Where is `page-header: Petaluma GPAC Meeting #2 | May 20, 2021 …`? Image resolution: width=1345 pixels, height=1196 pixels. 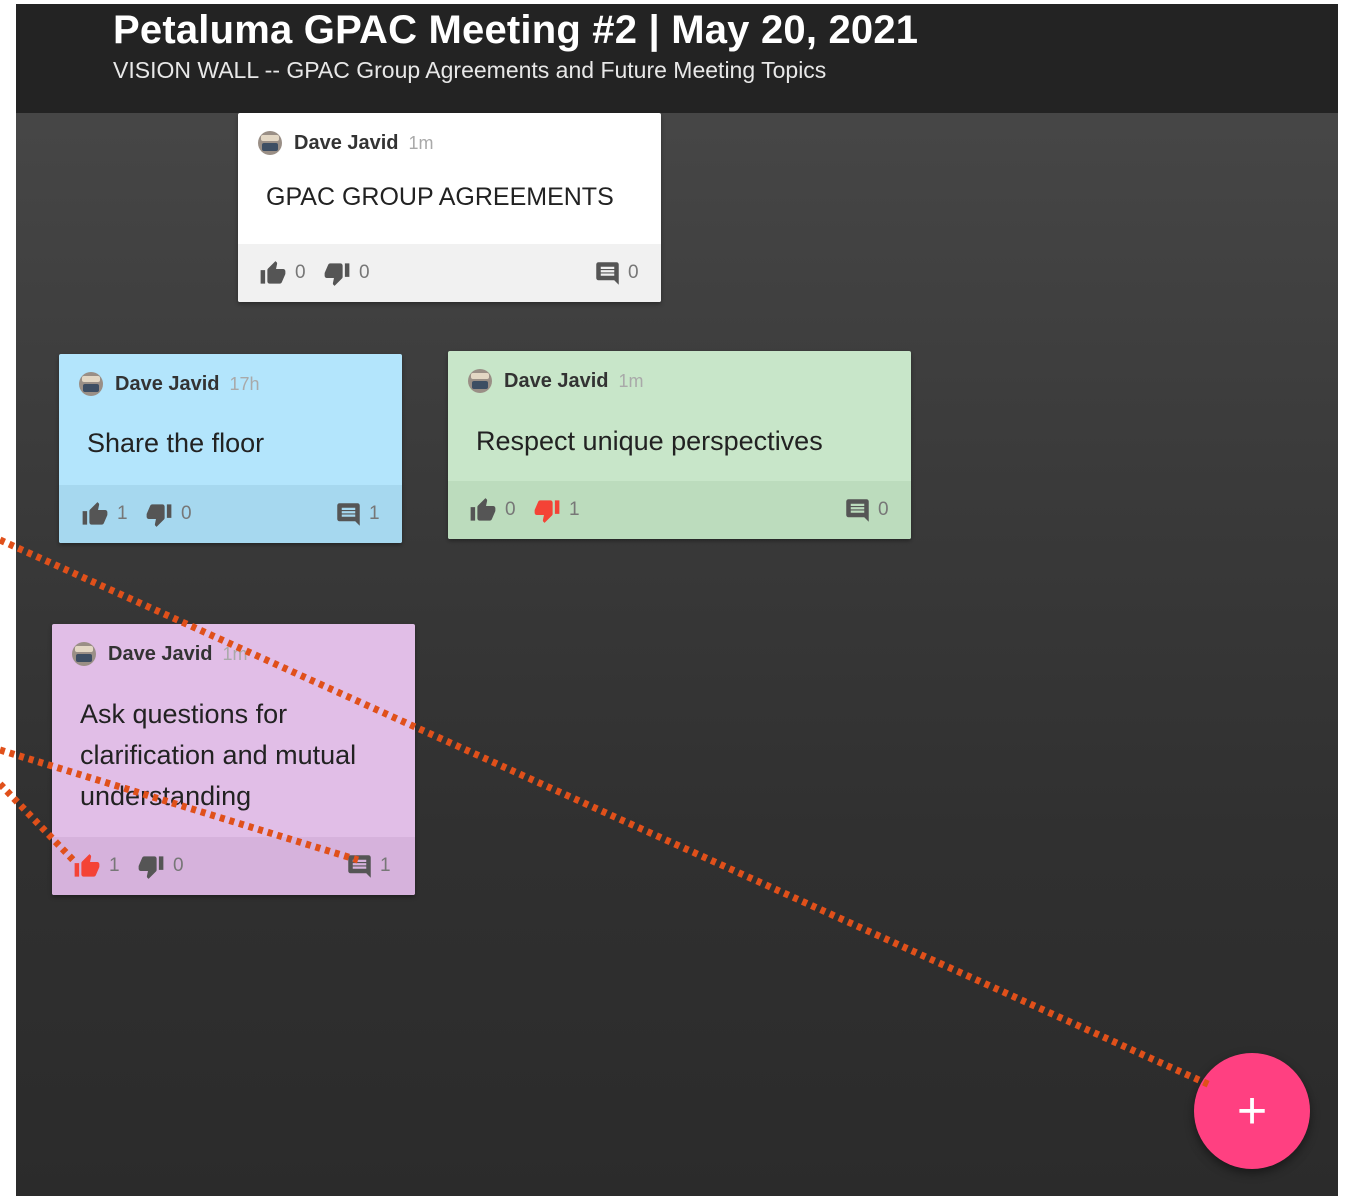 page-header: Petaluma GPAC Meeting #2 | May 20, 2021 … is located at coordinates (677, 58).